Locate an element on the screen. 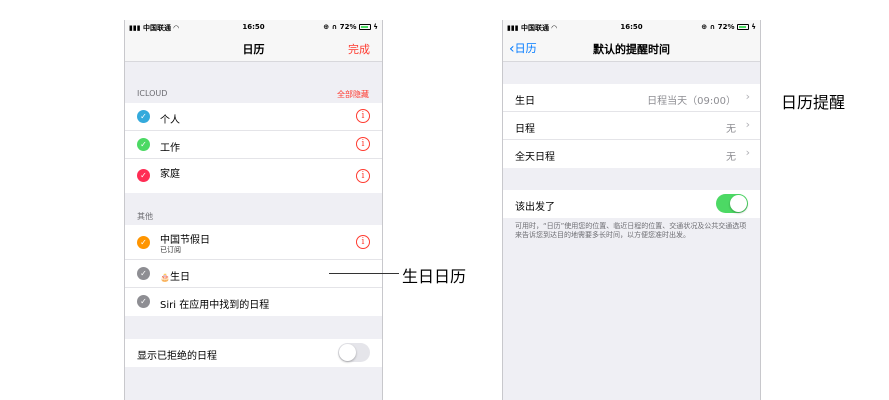 The height and width of the screenshot is (400, 889). time-to-leave-label: 该出发了 is located at coordinates (535, 207).